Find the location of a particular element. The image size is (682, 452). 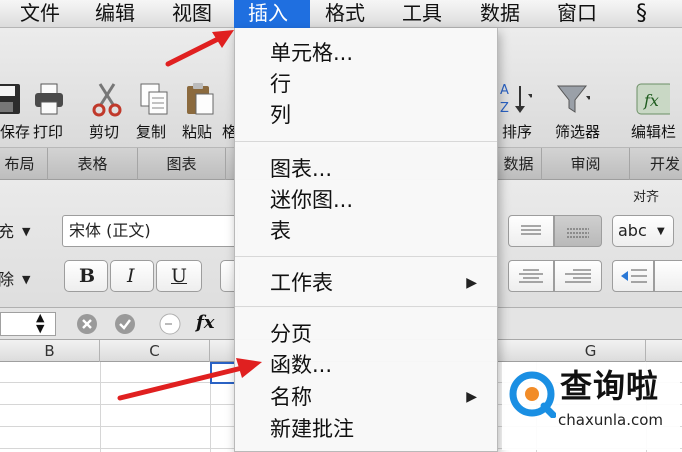

watermark-domain: chaxunla.com is located at coordinates (610, 420).